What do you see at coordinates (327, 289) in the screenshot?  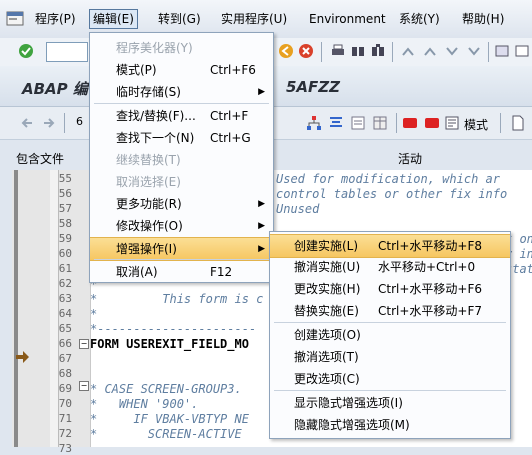 I see `menu-item-label: 更改实施(H)` at bounding box center [327, 289].